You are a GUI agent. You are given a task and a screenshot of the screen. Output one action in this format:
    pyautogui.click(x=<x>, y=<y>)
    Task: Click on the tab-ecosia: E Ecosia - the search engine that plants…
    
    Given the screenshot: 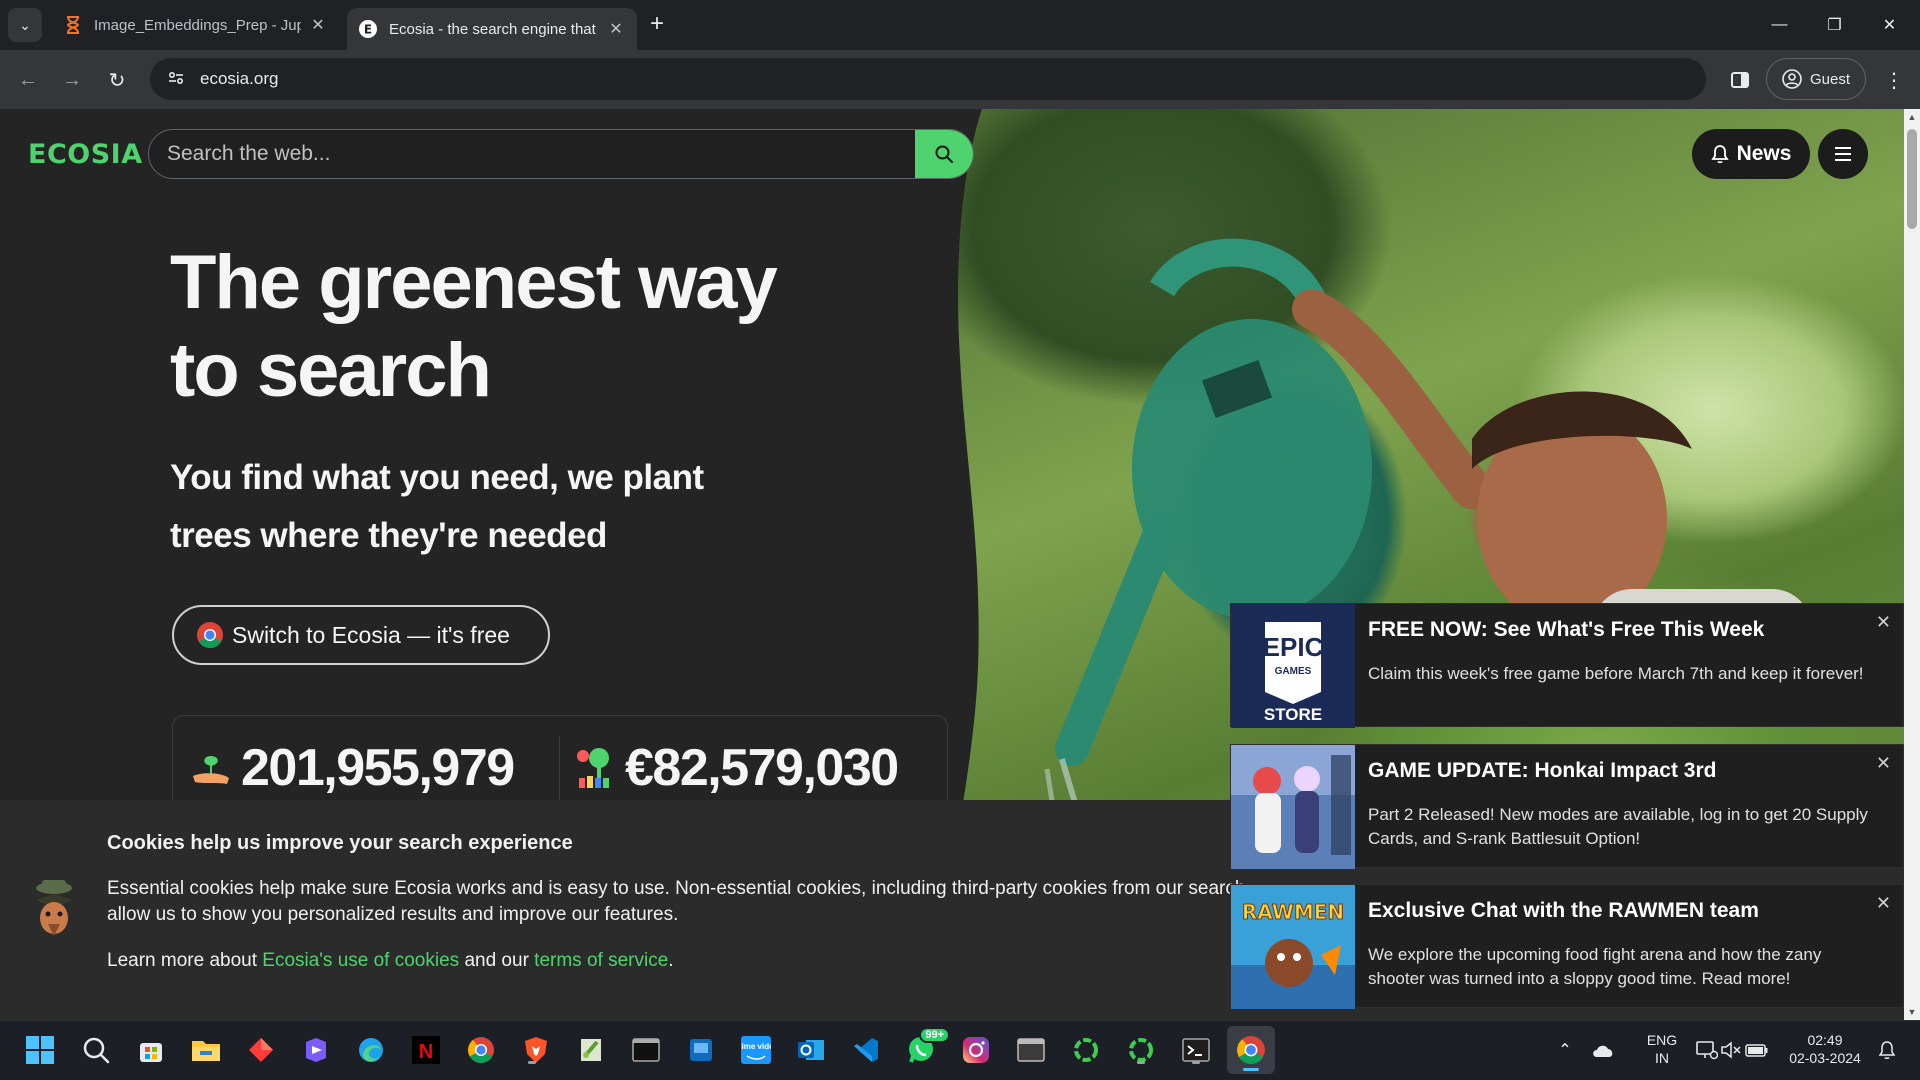 What is the action you would take?
    pyautogui.click(x=492, y=29)
    